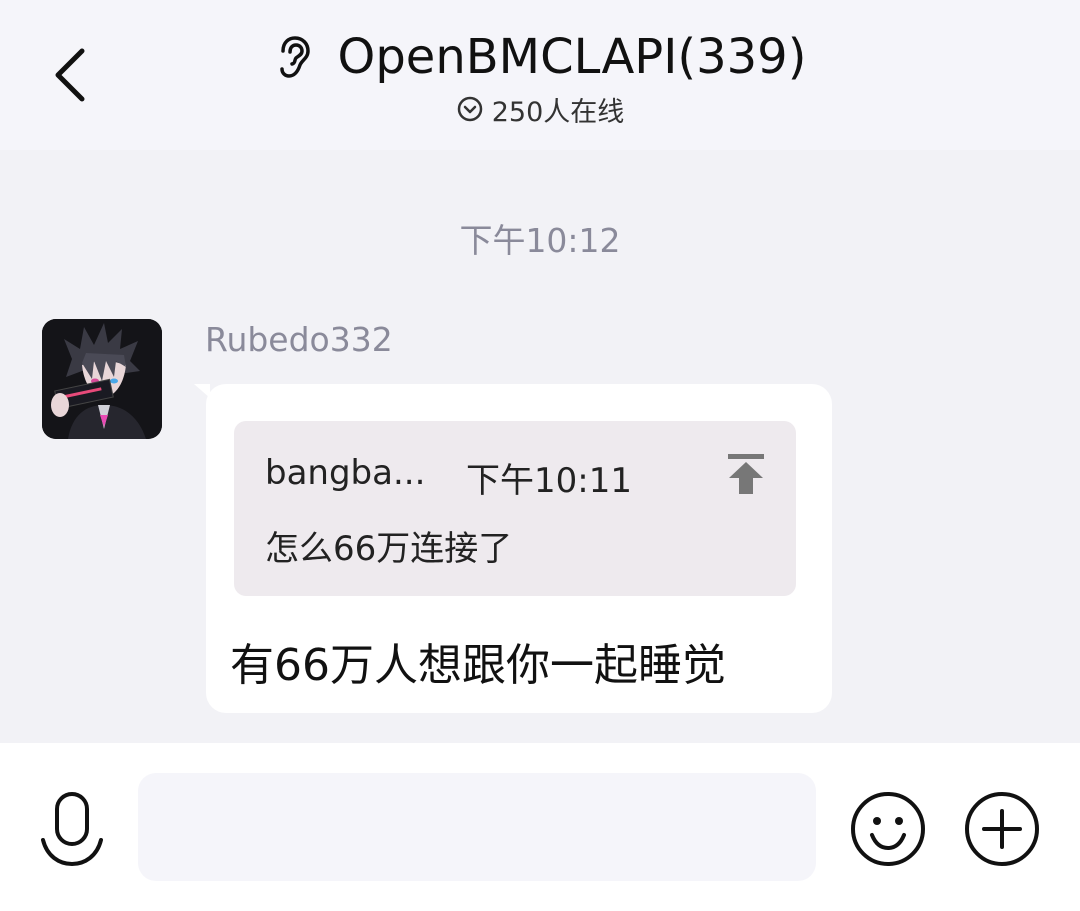 The image size is (1080, 911). I want to click on more-button, so click(1002, 829).